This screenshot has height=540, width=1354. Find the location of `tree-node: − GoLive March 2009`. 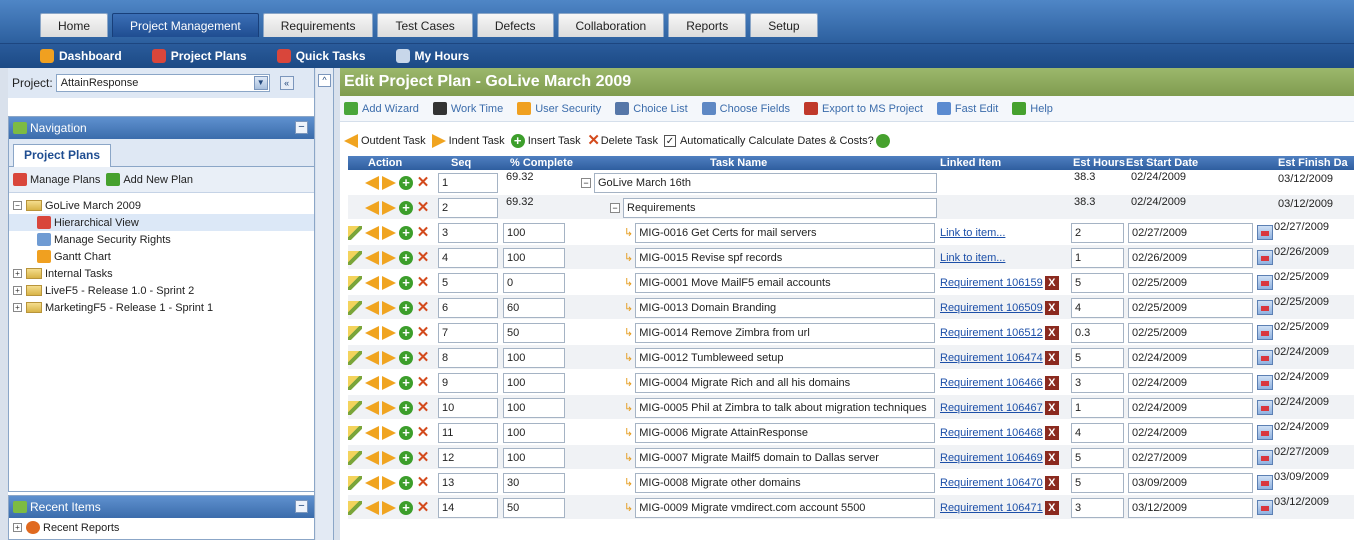

tree-node: − GoLive March 2009 is located at coordinates (161, 205).